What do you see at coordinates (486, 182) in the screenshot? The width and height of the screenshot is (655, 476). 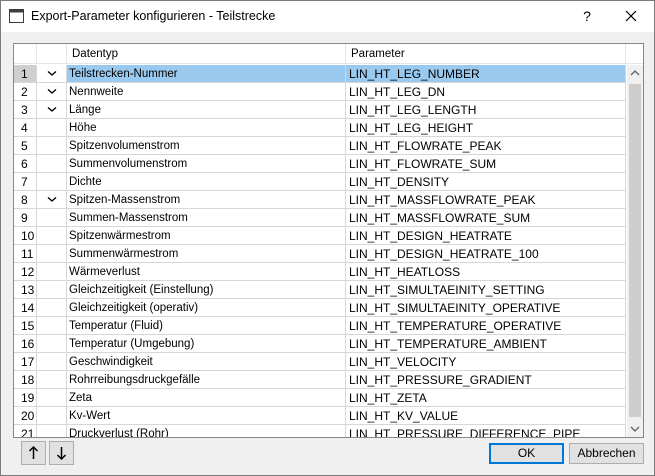 I see `cell-parameter: LIN_HT_DENSITY` at bounding box center [486, 182].